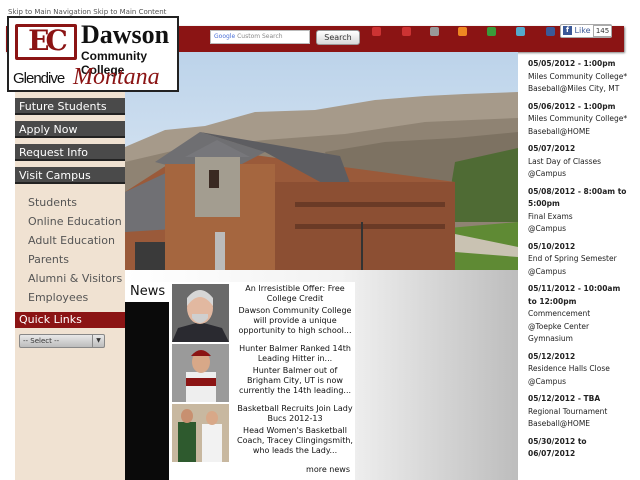 The height and width of the screenshot is (480, 640). Describe the element at coordinates (70, 297) in the screenshot. I see `nav-employees: Employees` at that location.